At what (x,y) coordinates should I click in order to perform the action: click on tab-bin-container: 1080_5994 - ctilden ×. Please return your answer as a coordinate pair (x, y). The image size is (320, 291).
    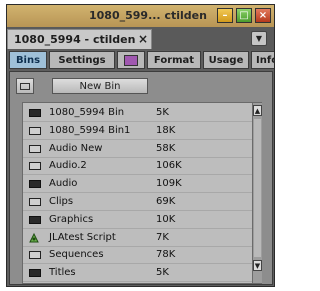
    Looking at the image, I should click on (79, 39).